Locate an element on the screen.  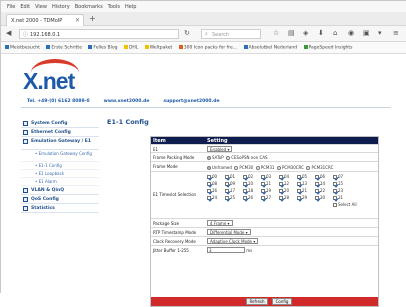
menu-history: History is located at coordinates (61, 8).